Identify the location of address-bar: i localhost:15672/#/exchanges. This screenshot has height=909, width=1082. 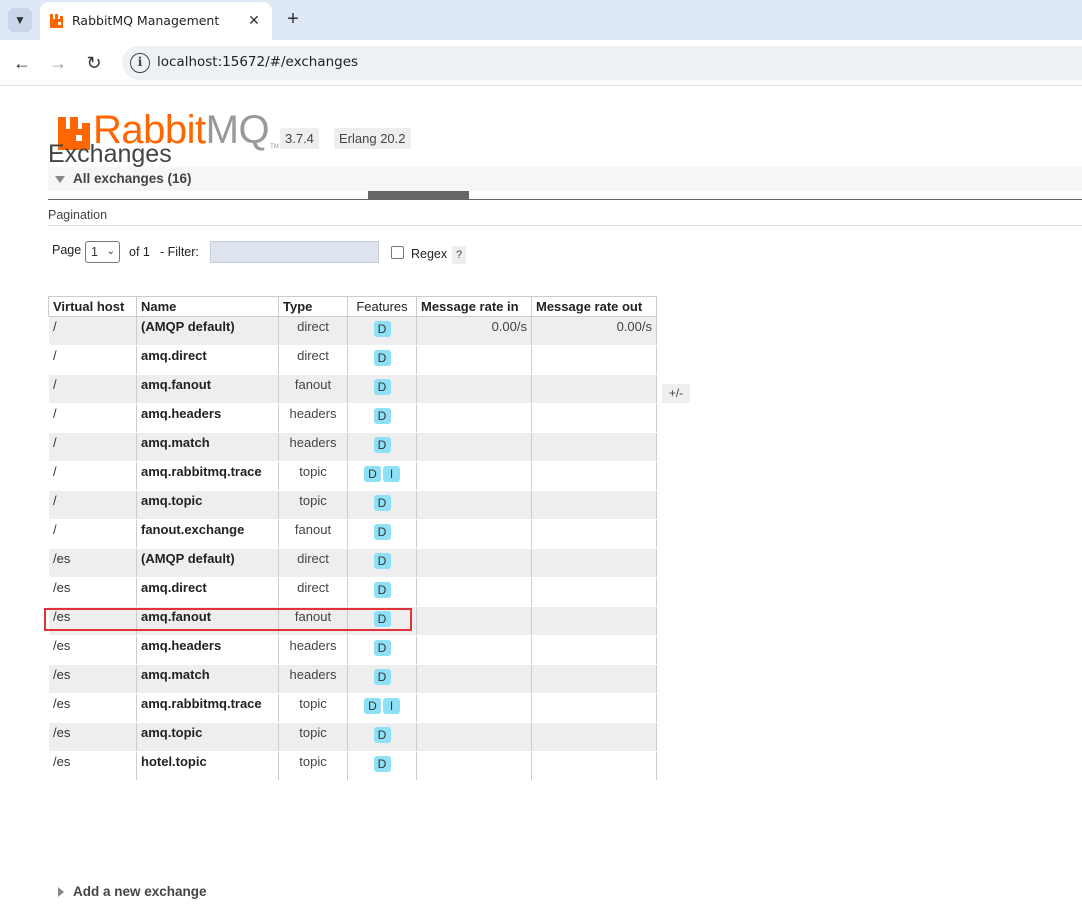
(602, 63).